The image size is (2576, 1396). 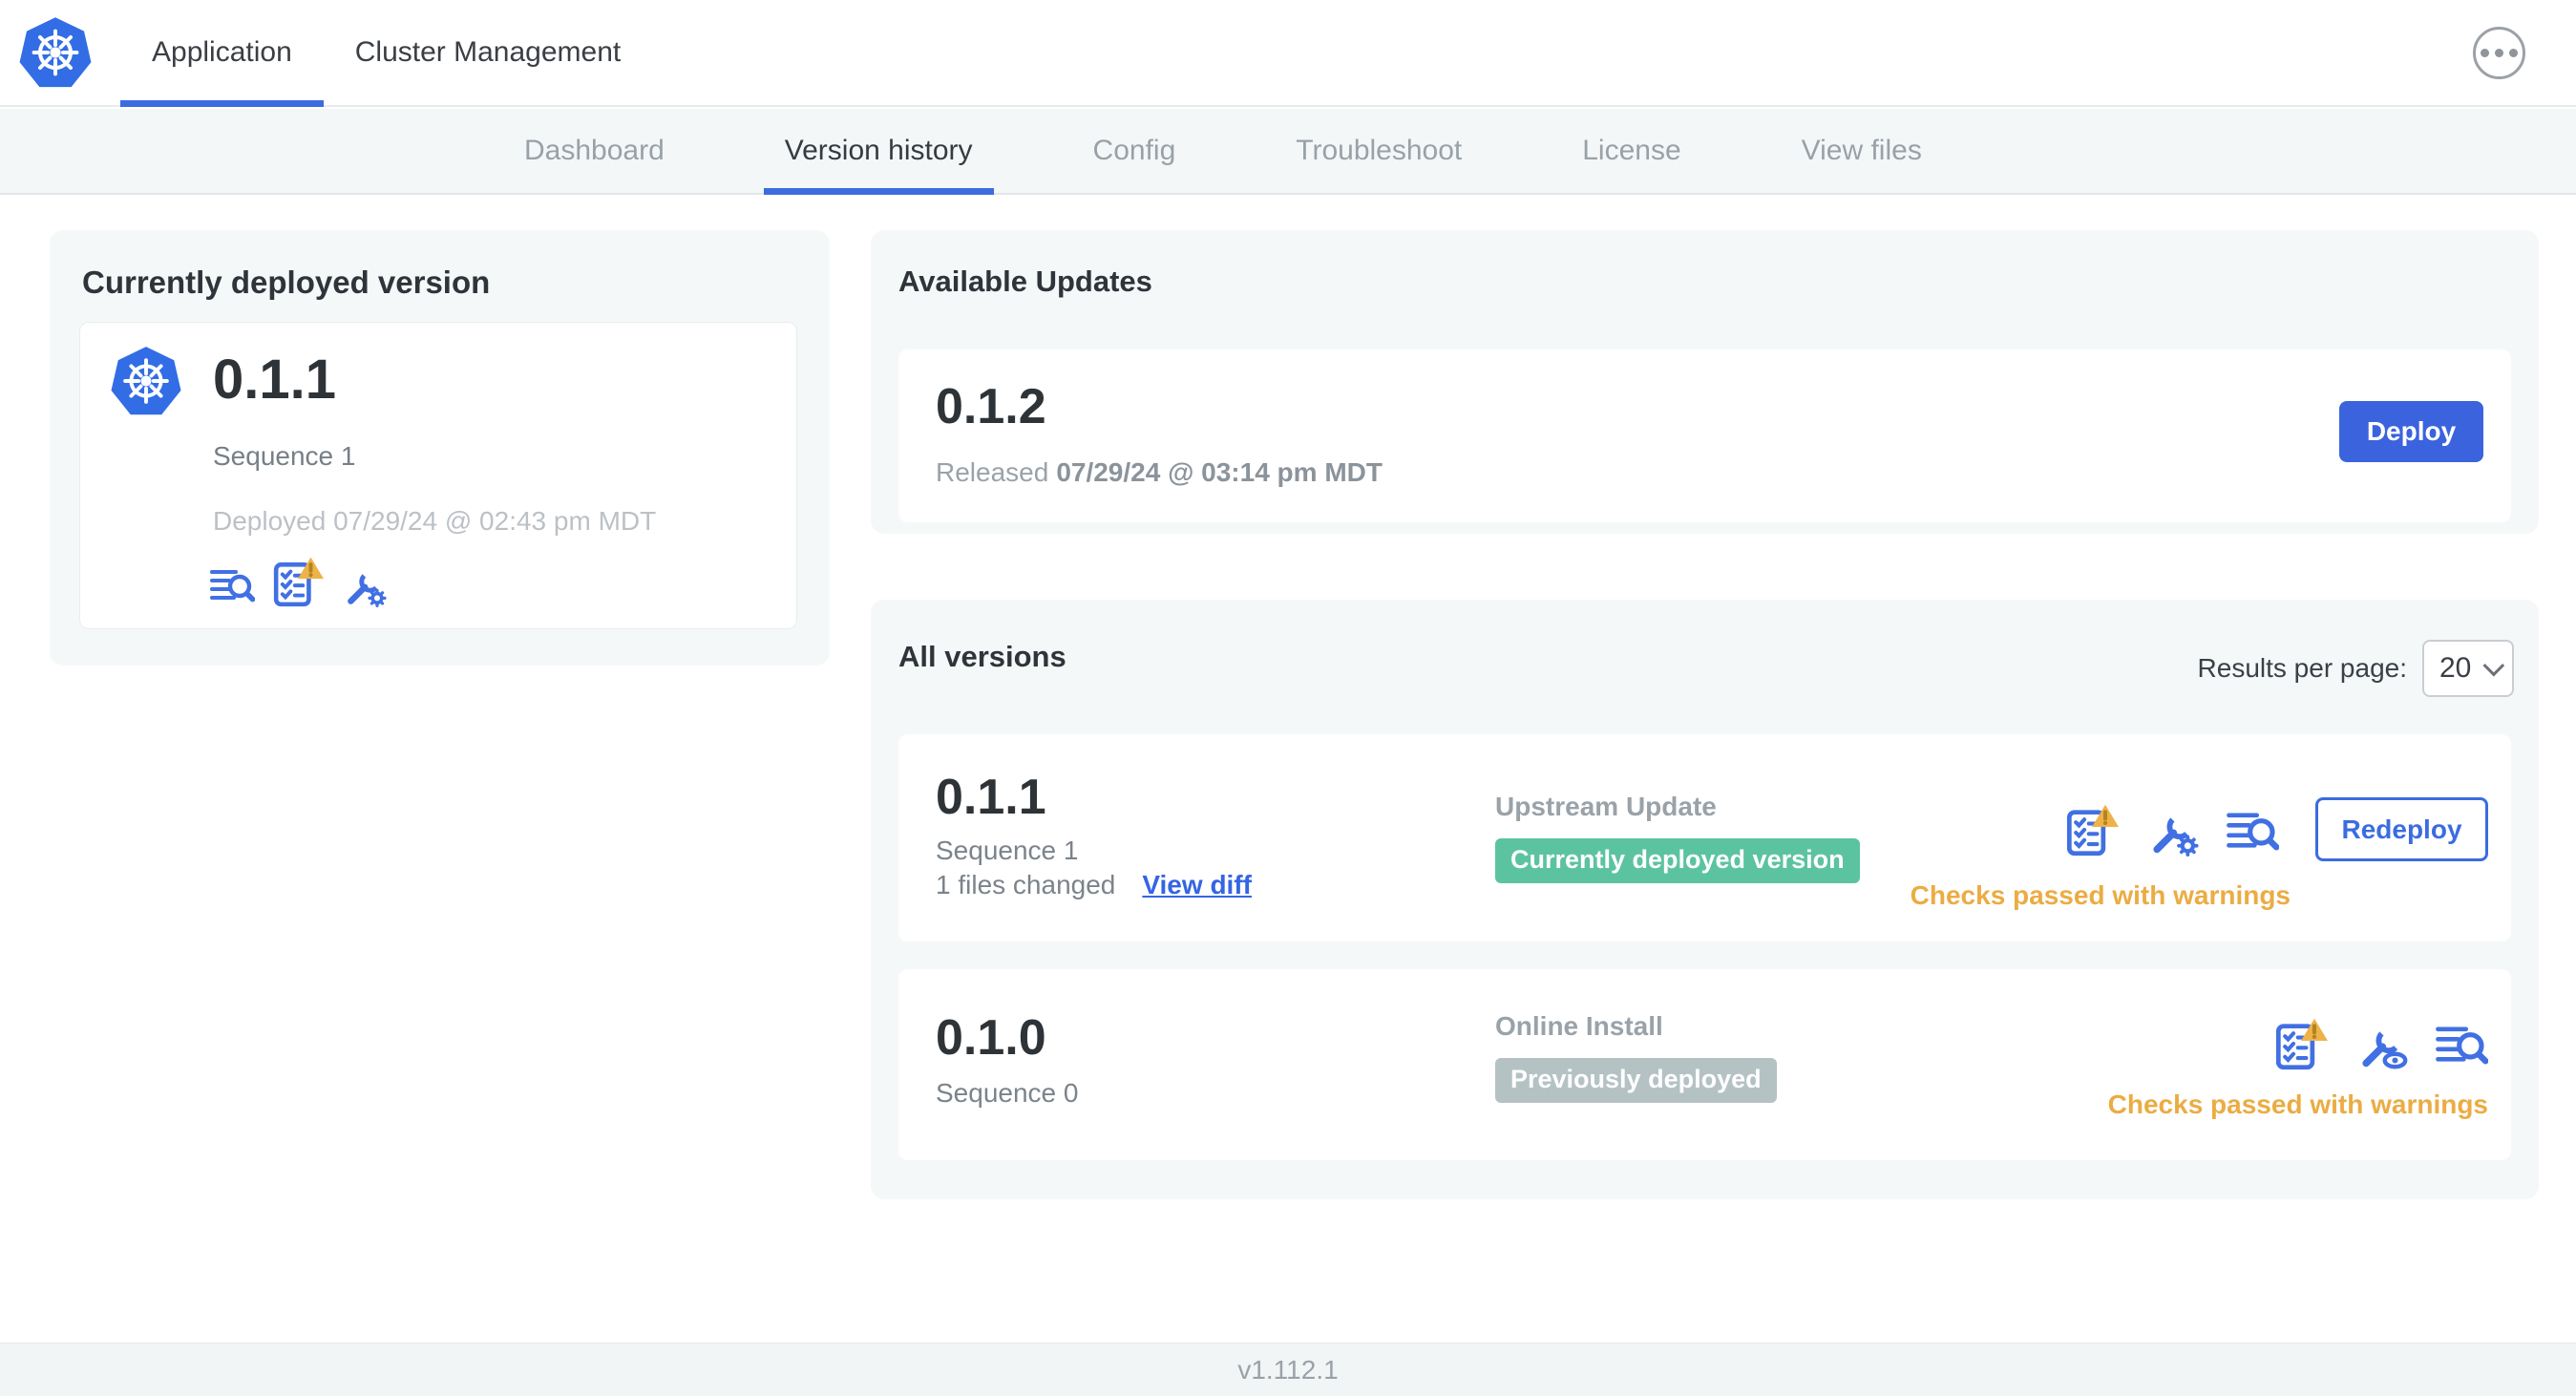 I want to click on chevron-down-icon, so click(x=2493, y=665).